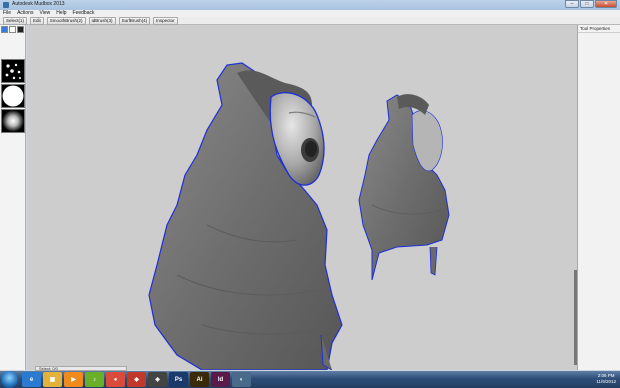 This screenshot has height=388, width=620. I want to click on title-bar: Autodesk Mudbox 2013 – □ ✕, so click(310, 5).